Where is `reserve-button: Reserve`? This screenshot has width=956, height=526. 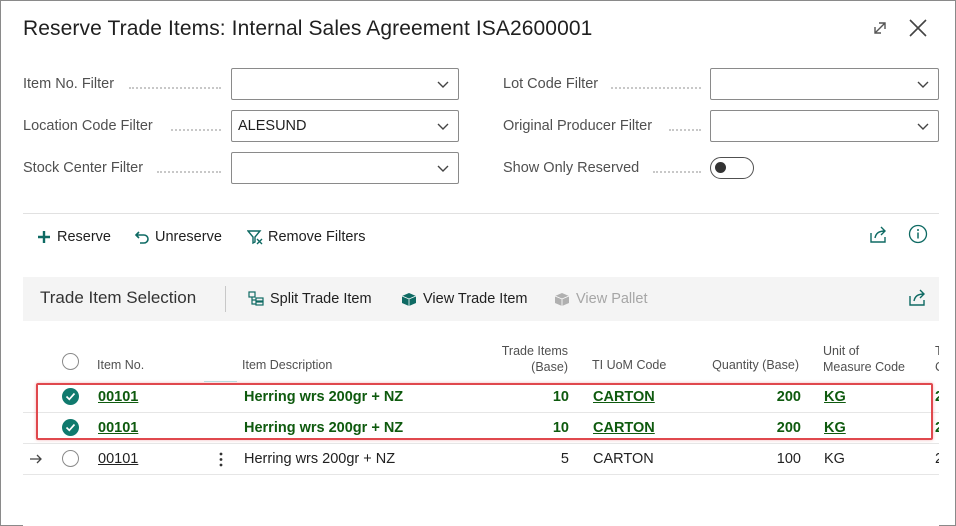
reserve-button: Reserve is located at coordinates (73, 237).